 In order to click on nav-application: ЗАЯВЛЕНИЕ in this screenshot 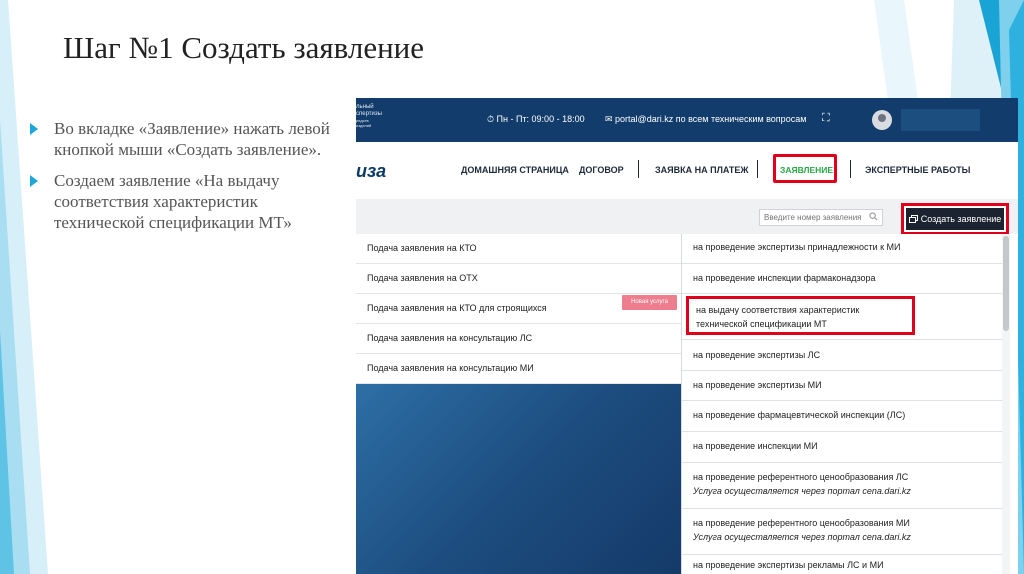, I will do `click(806, 170)`.